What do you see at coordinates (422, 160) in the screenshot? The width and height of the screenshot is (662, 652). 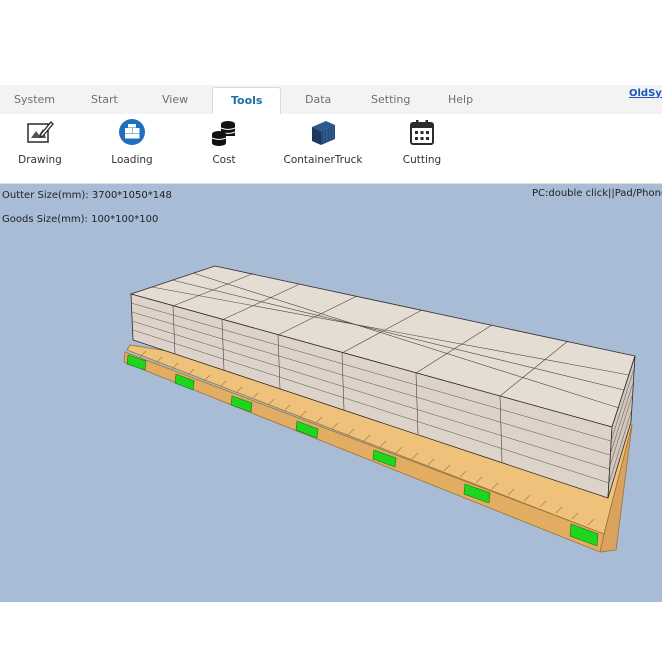 I see `cutting-label: Cutting` at bounding box center [422, 160].